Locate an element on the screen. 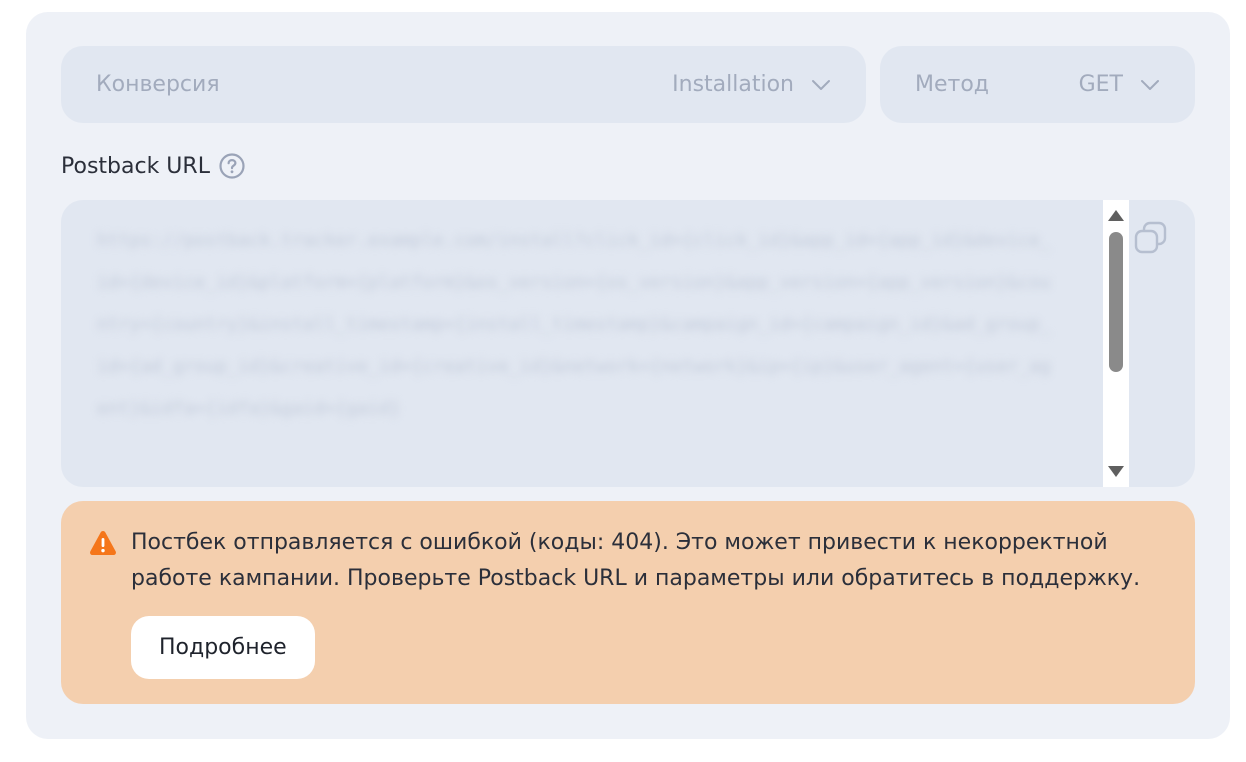 This screenshot has height=762, width=1246. scroll-down-arrow-icon is located at coordinates (1116, 471).